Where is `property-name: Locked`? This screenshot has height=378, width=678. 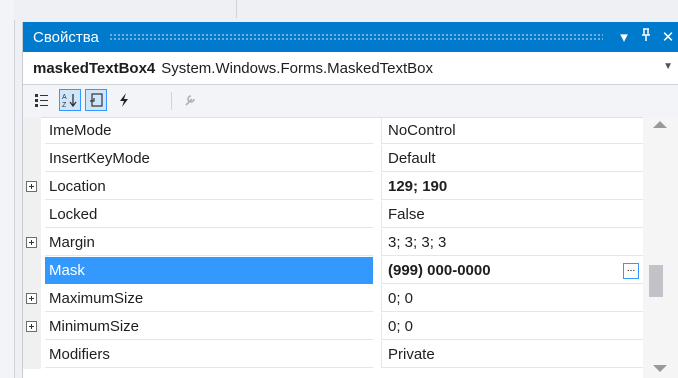
property-name: Locked is located at coordinates (209, 214).